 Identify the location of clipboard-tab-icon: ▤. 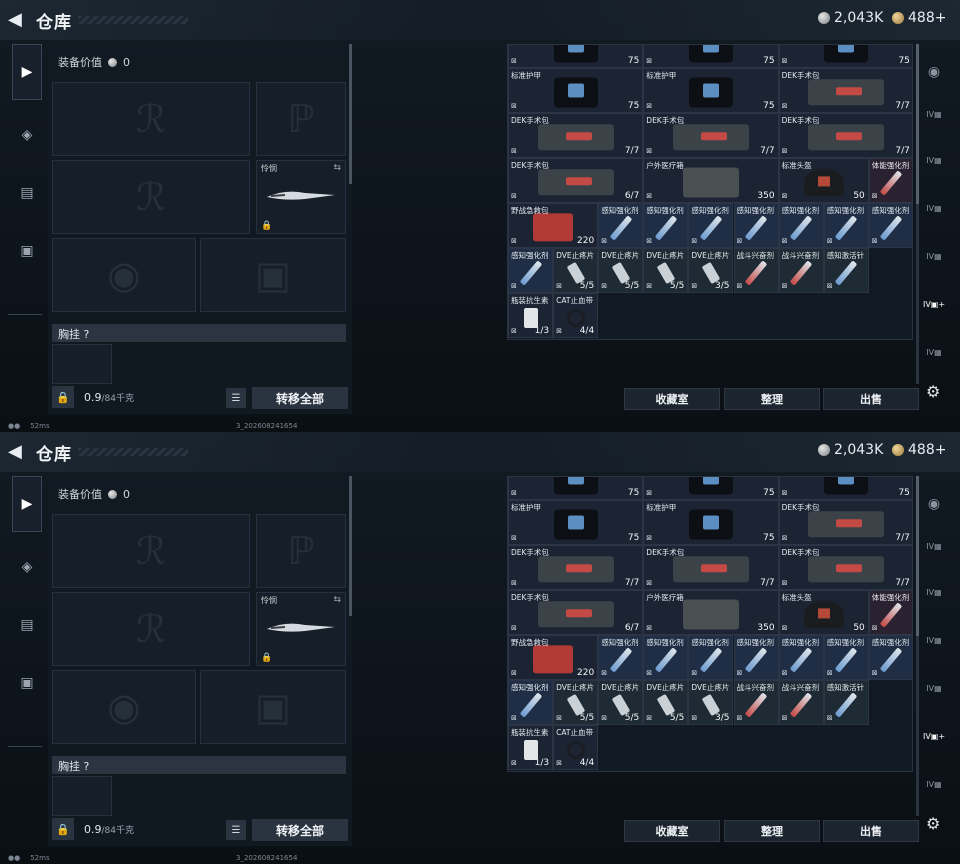
(27, 625).